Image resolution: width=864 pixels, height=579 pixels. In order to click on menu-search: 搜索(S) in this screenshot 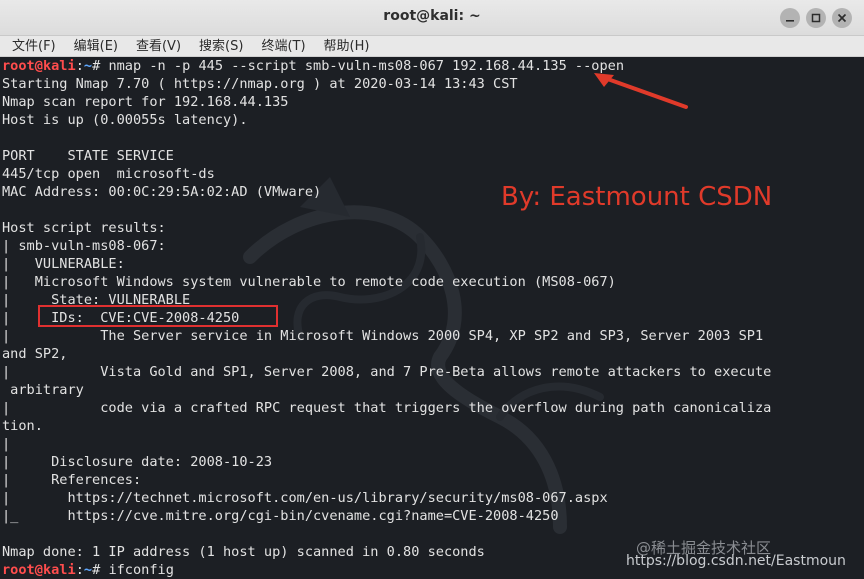, I will do `click(221, 46)`.